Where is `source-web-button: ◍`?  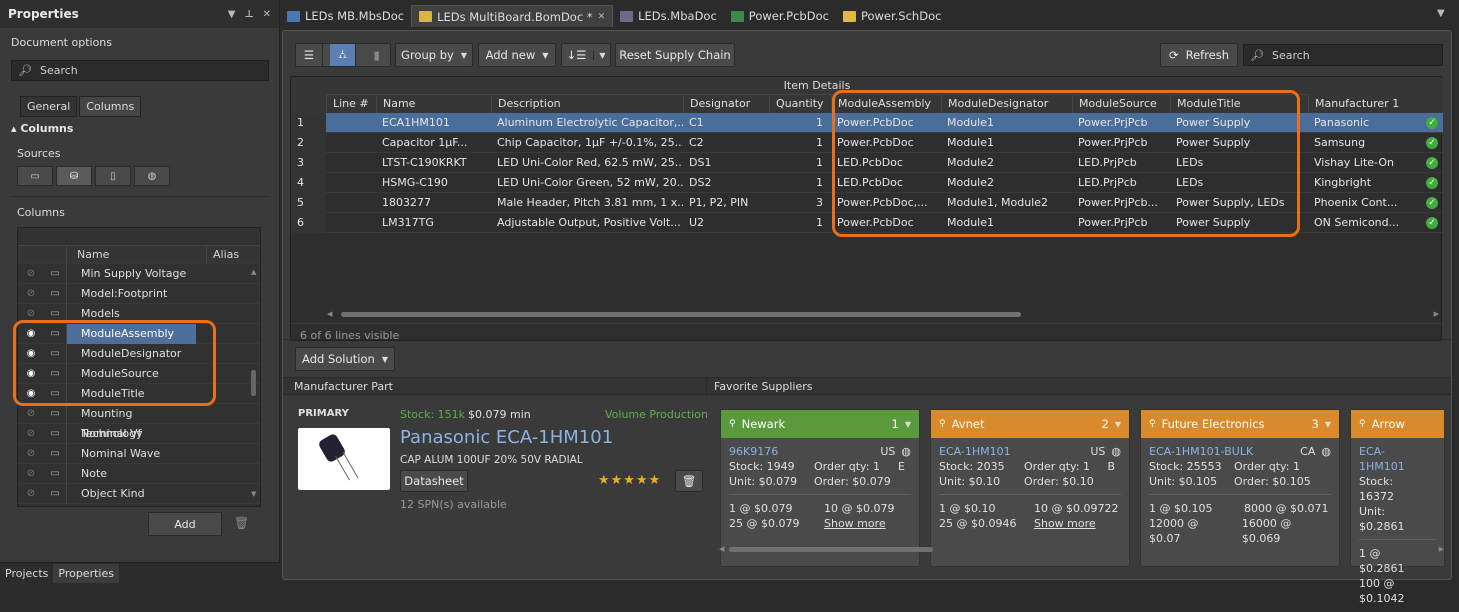
source-web-button: ◍ is located at coordinates (152, 176).